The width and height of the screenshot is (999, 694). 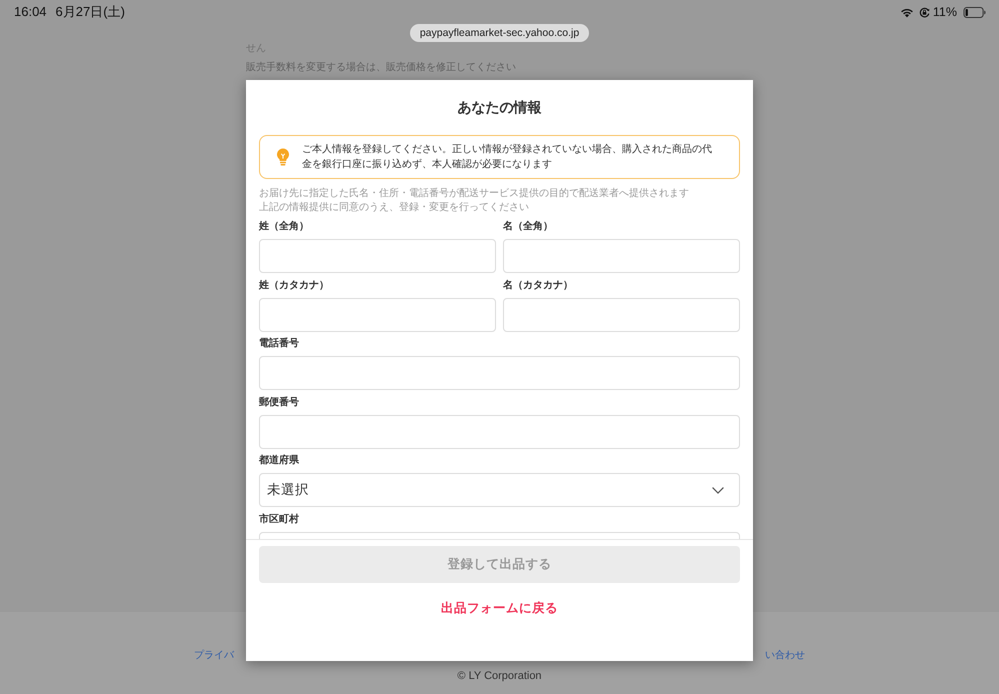 What do you see at coordinates (507, 157) in the screenshot?
I see `notice-text: ご本人情報を登録してください。正しい情報が登録されていない場合、購入された商品の代金を銀行口座に振り込めず、本人確認が必要になります` at bounding box center [507, 157].